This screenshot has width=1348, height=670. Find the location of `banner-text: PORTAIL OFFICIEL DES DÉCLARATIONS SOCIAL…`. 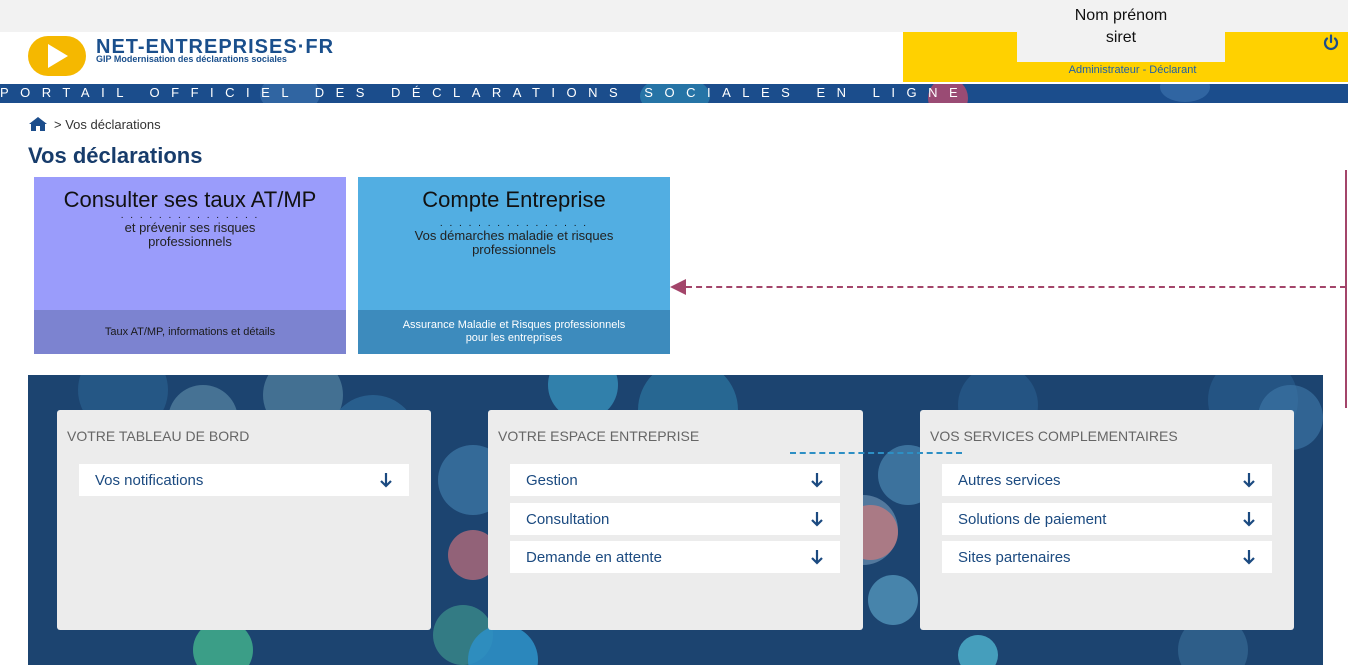

banner-text: PORTAIL OFFICIEL DES DÉCLARATIONS SOCIAL… is located at coordinates (485, 92).